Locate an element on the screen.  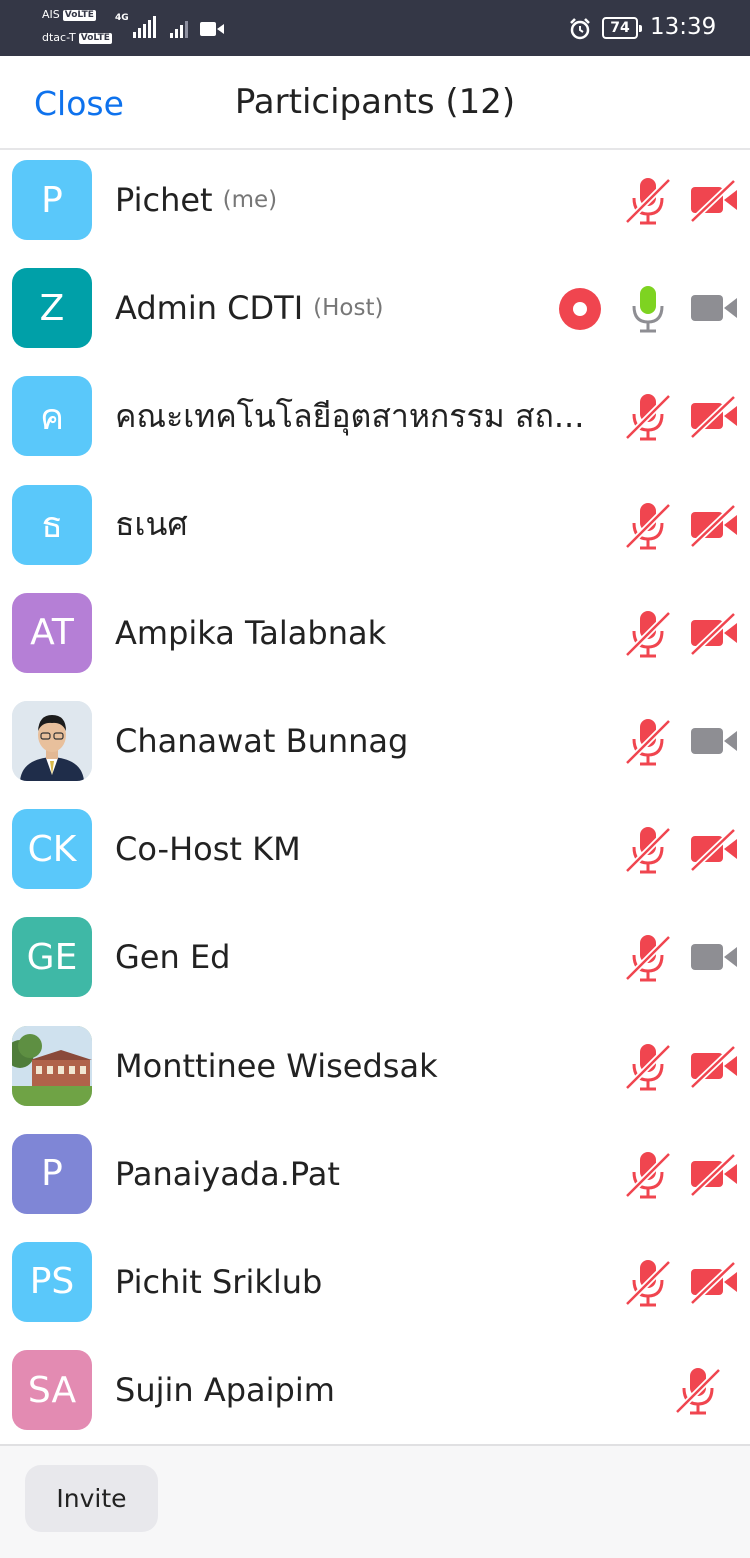
footer: Invite is located at coordinates (375, 1501).